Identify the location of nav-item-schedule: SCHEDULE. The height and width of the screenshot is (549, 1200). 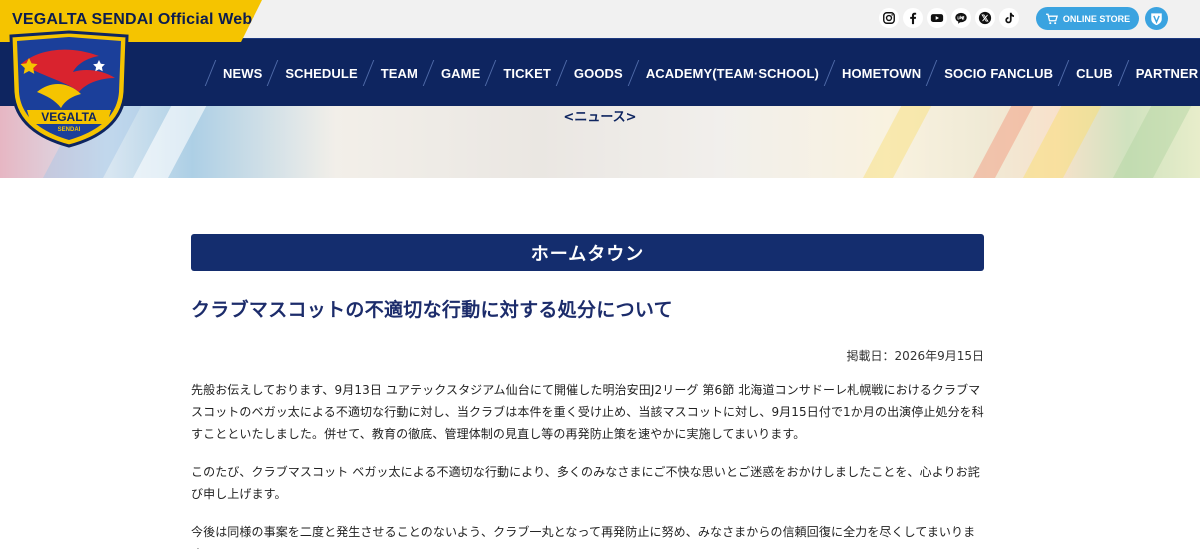
(320, 73).